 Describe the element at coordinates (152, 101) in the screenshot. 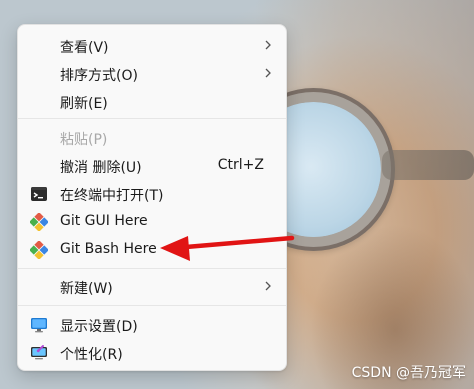

I see `menu-item-refresh: 刷新(E)` at that location.